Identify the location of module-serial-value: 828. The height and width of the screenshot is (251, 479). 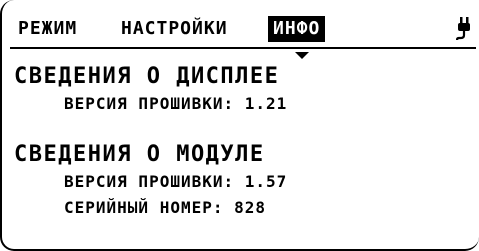
(250, 207).